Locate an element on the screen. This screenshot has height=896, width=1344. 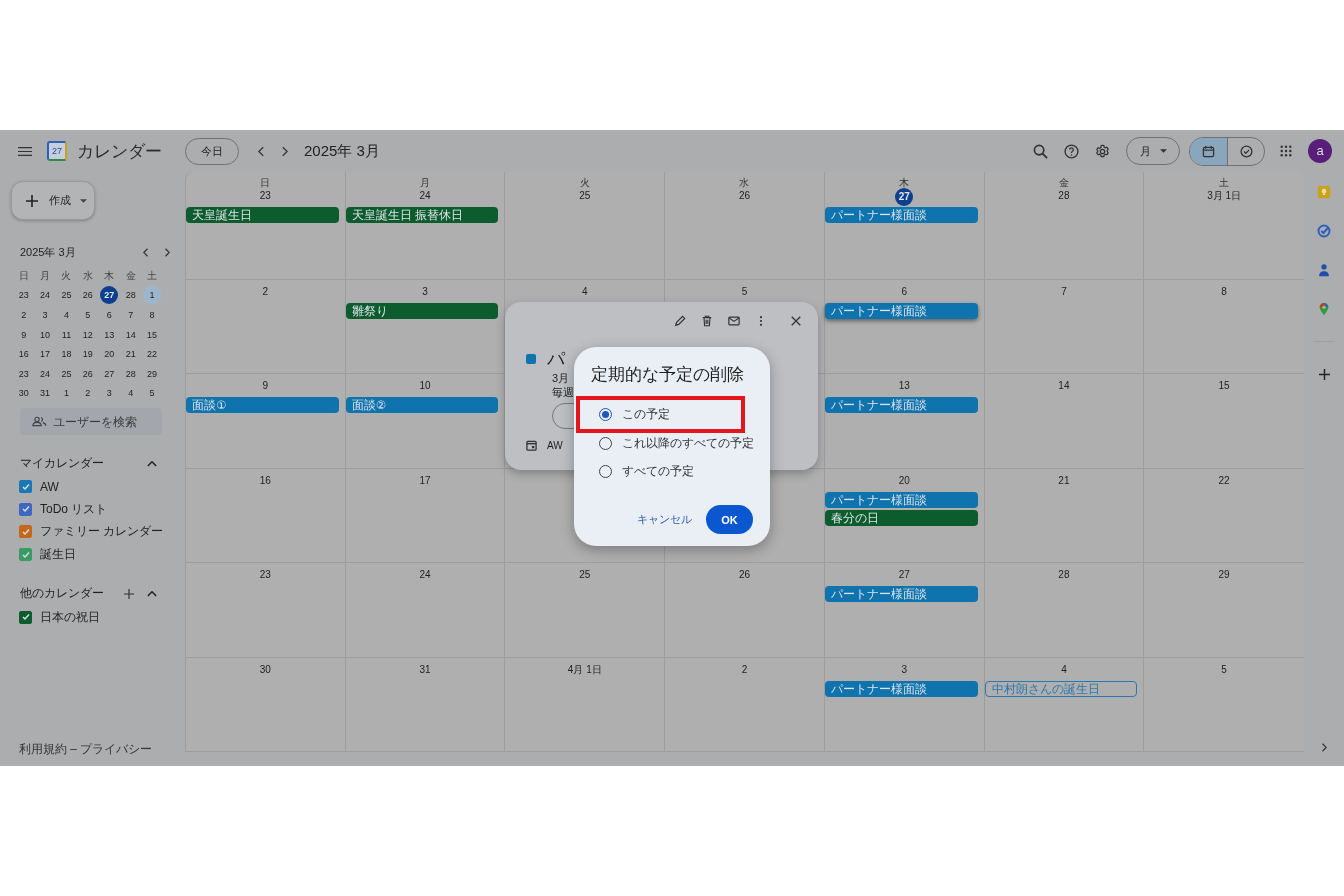
mini-calendar-day: 2 is located at coordinates (87, 393).